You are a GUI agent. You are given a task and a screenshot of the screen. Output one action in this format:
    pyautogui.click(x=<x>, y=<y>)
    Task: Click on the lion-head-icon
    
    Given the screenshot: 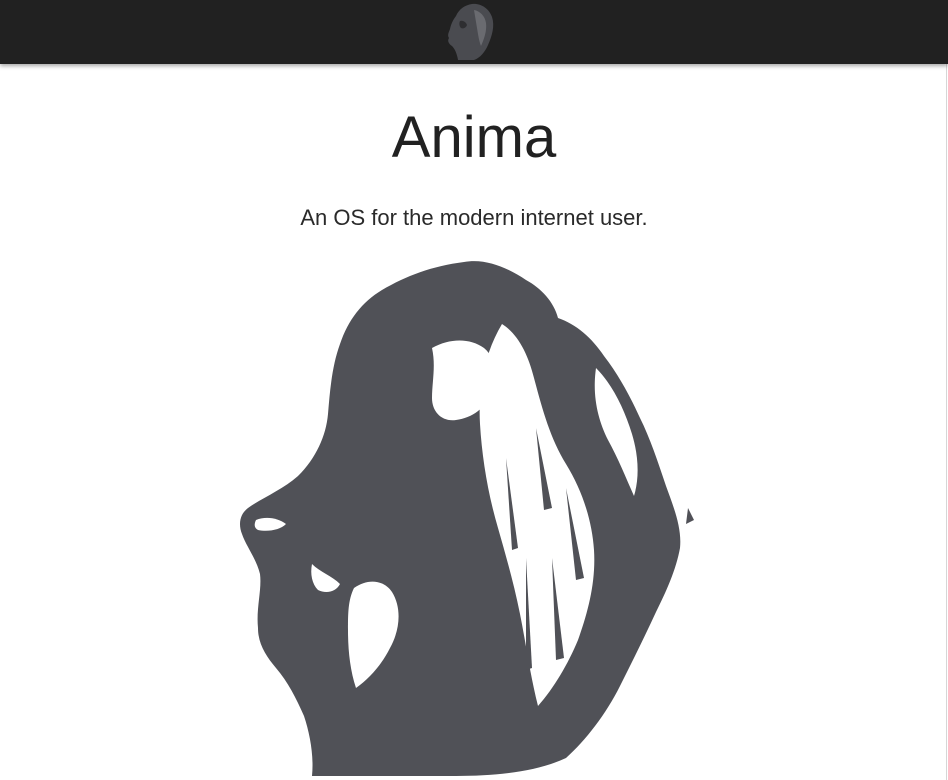 What is the action you would take?
    pyautogui.click(x=470, y=31)
    